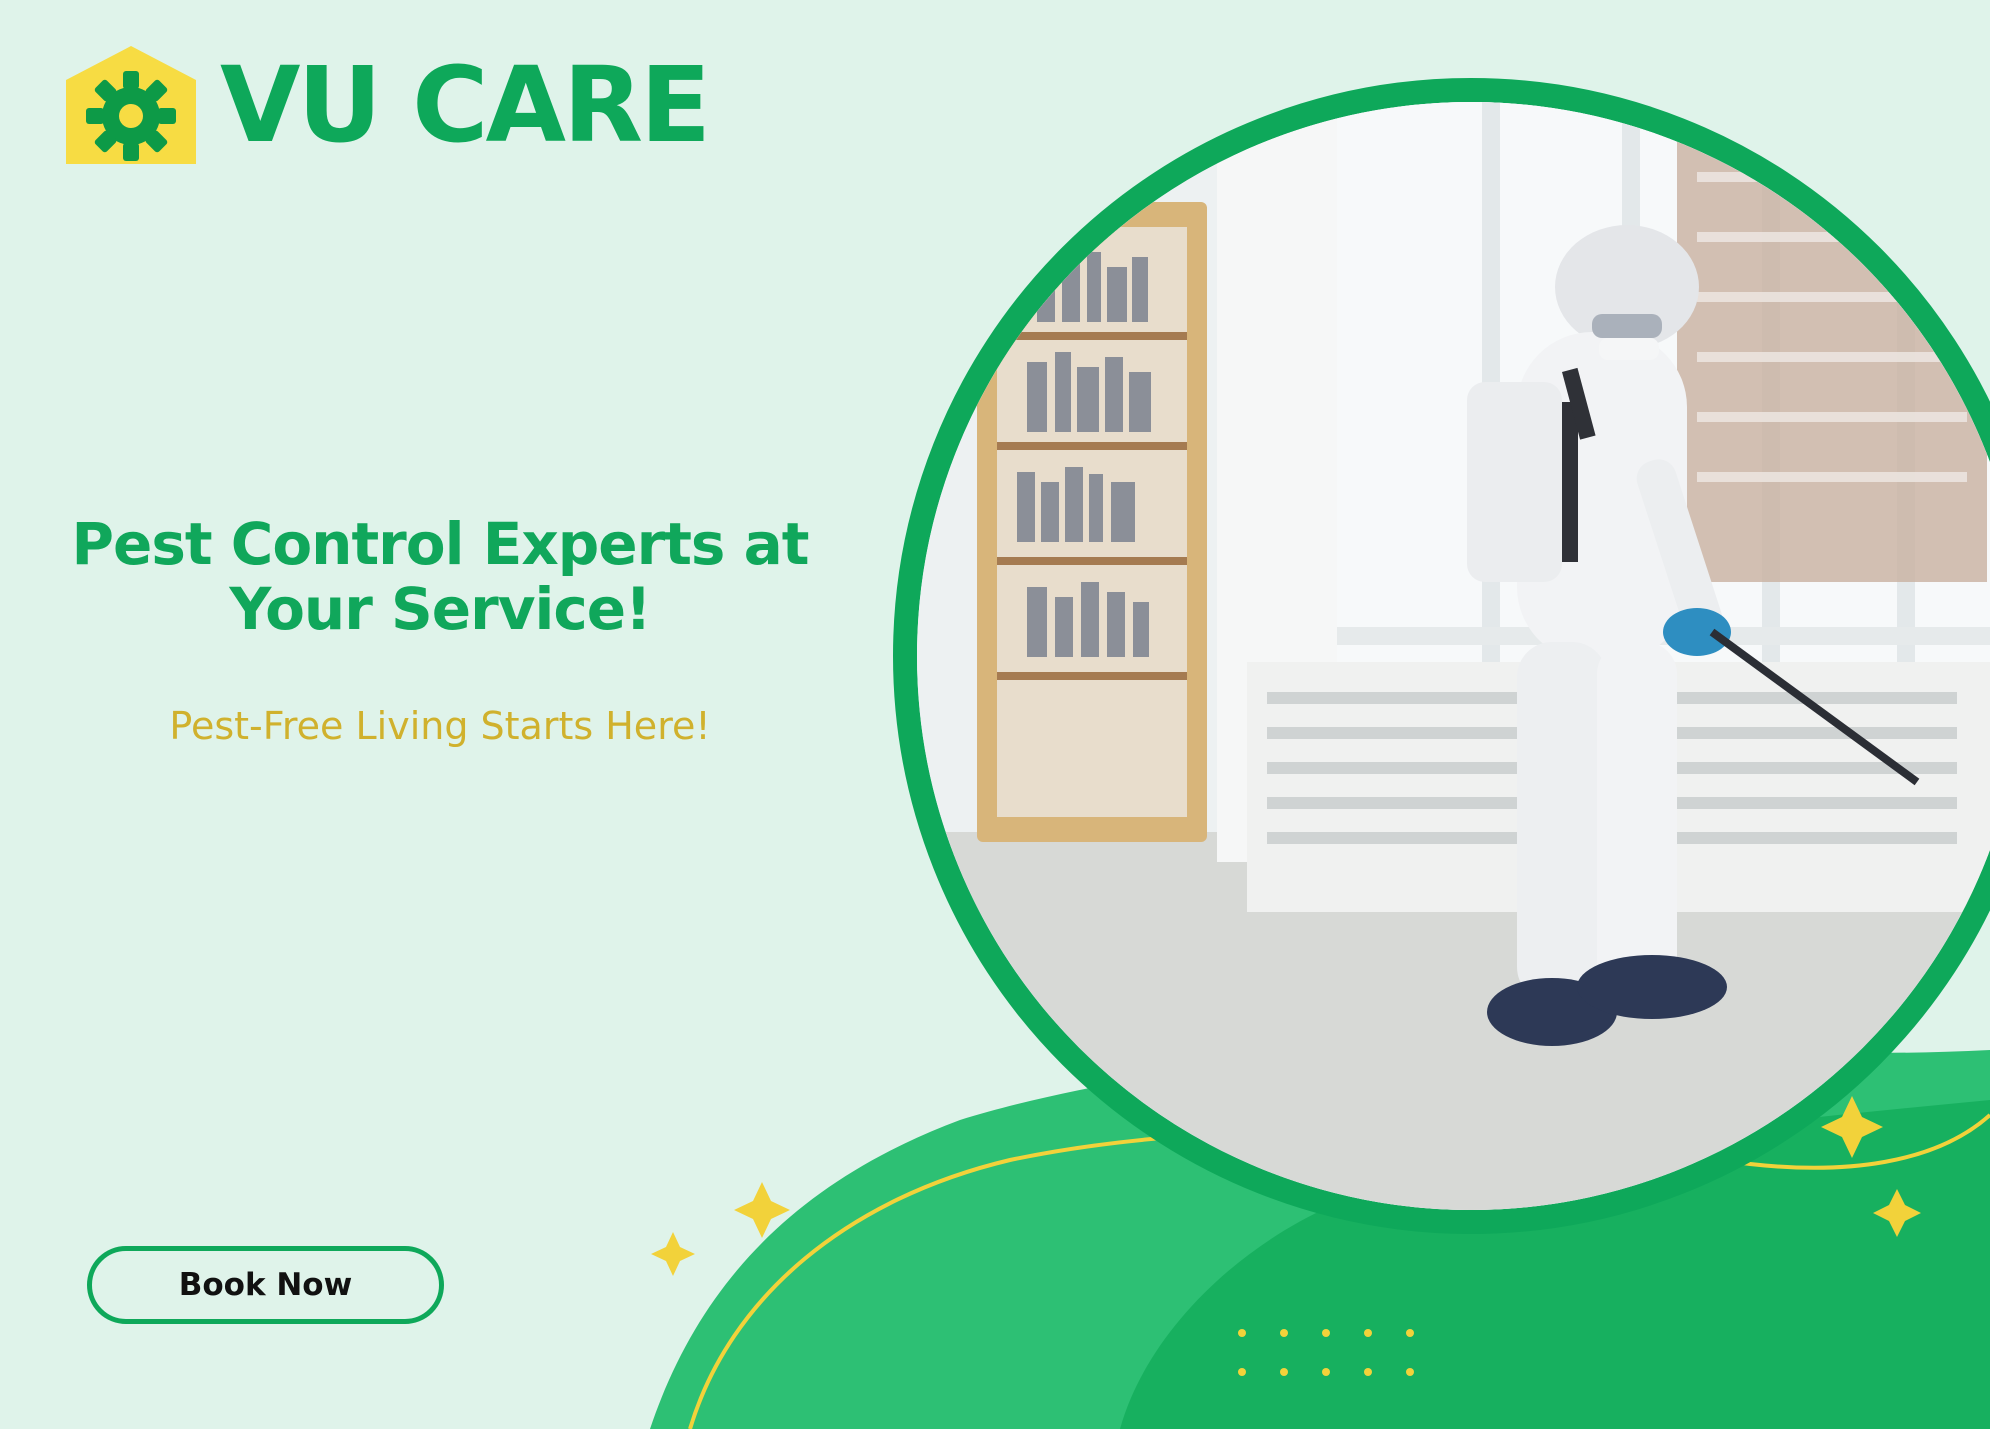  I want to click on brand-logo: VU CARE, so click(388, 105).